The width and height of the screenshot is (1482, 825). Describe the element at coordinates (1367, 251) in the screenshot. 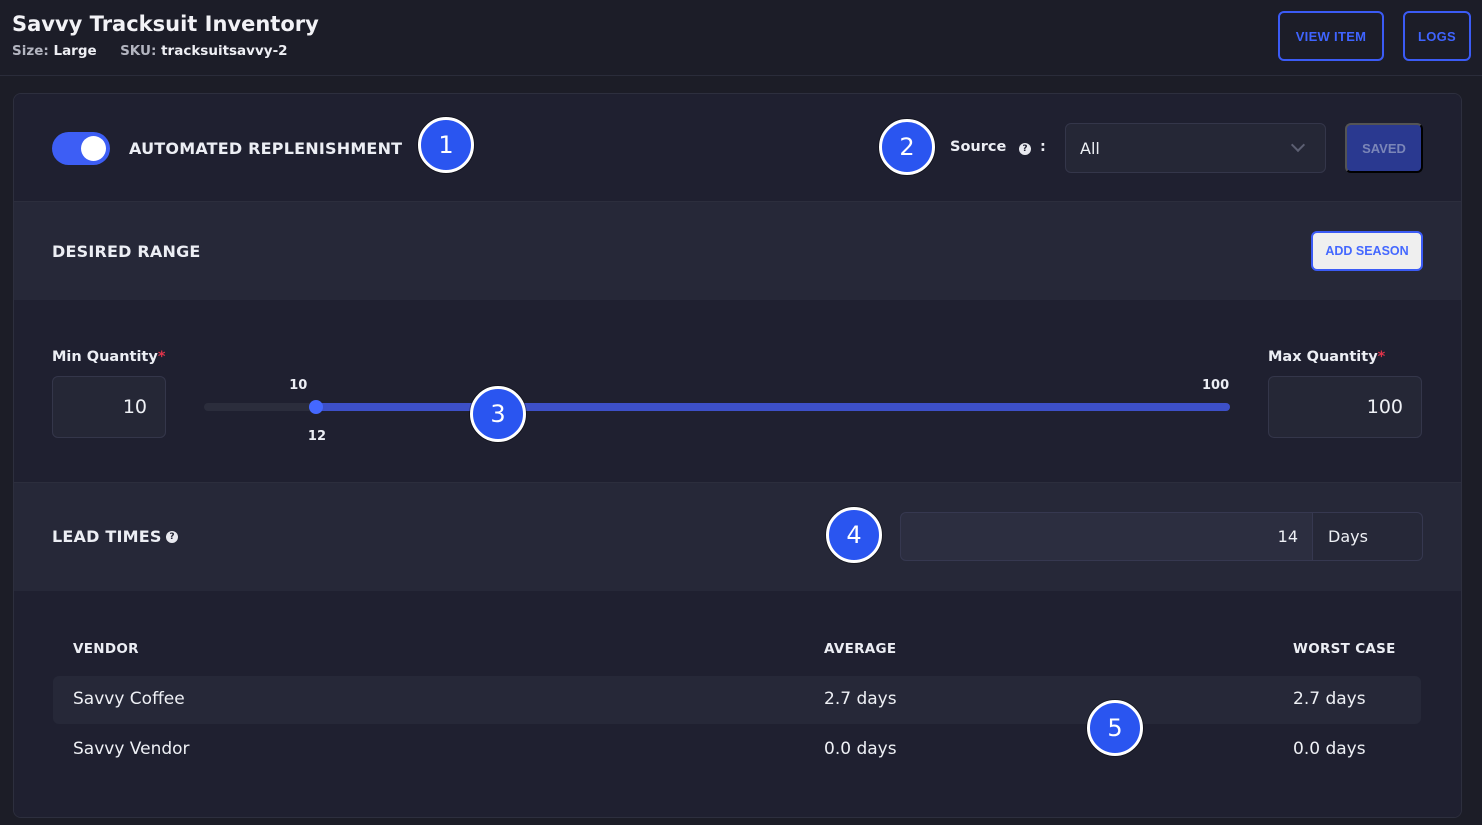

I see `add-season-button: ADD SEASON` at that location.